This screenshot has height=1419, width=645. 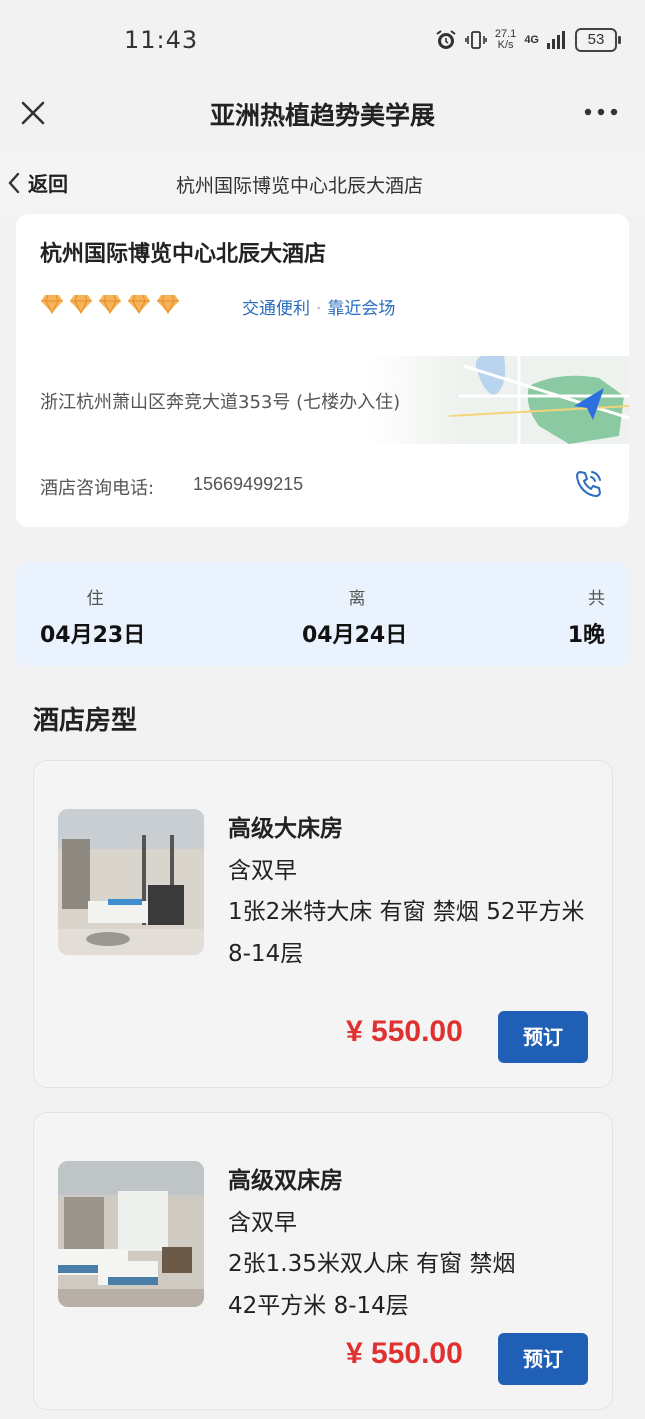 What do you see at coordinates (531, 40) in the screenshot?
I see `network-type: 4G` at bounding box center [531, 40].